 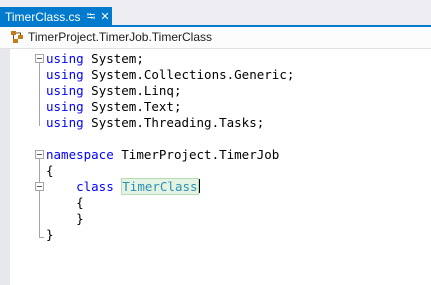 I want to click on keyword: namespace, so click(x=80, y=154).